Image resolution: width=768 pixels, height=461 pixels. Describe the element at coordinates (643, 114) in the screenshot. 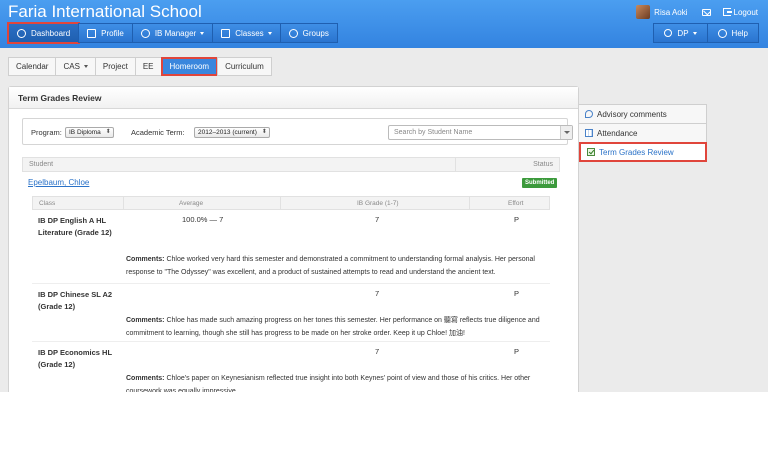

I see `sidebar-item-advisory-comments: Advisory comments` at that location.